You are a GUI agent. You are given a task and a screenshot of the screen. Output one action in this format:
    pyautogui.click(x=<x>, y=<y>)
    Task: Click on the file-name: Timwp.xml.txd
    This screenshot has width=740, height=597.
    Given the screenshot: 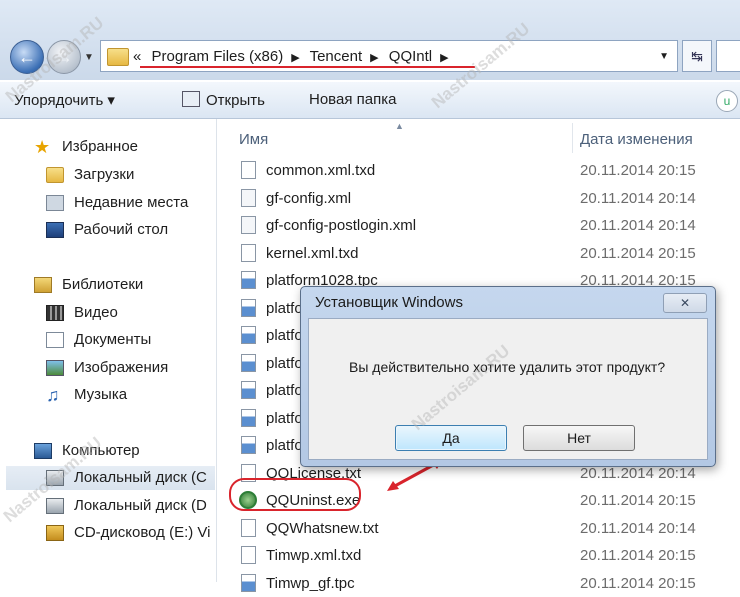 What is the action you would take?
    pyautogui.click(x=314, y=555)
    